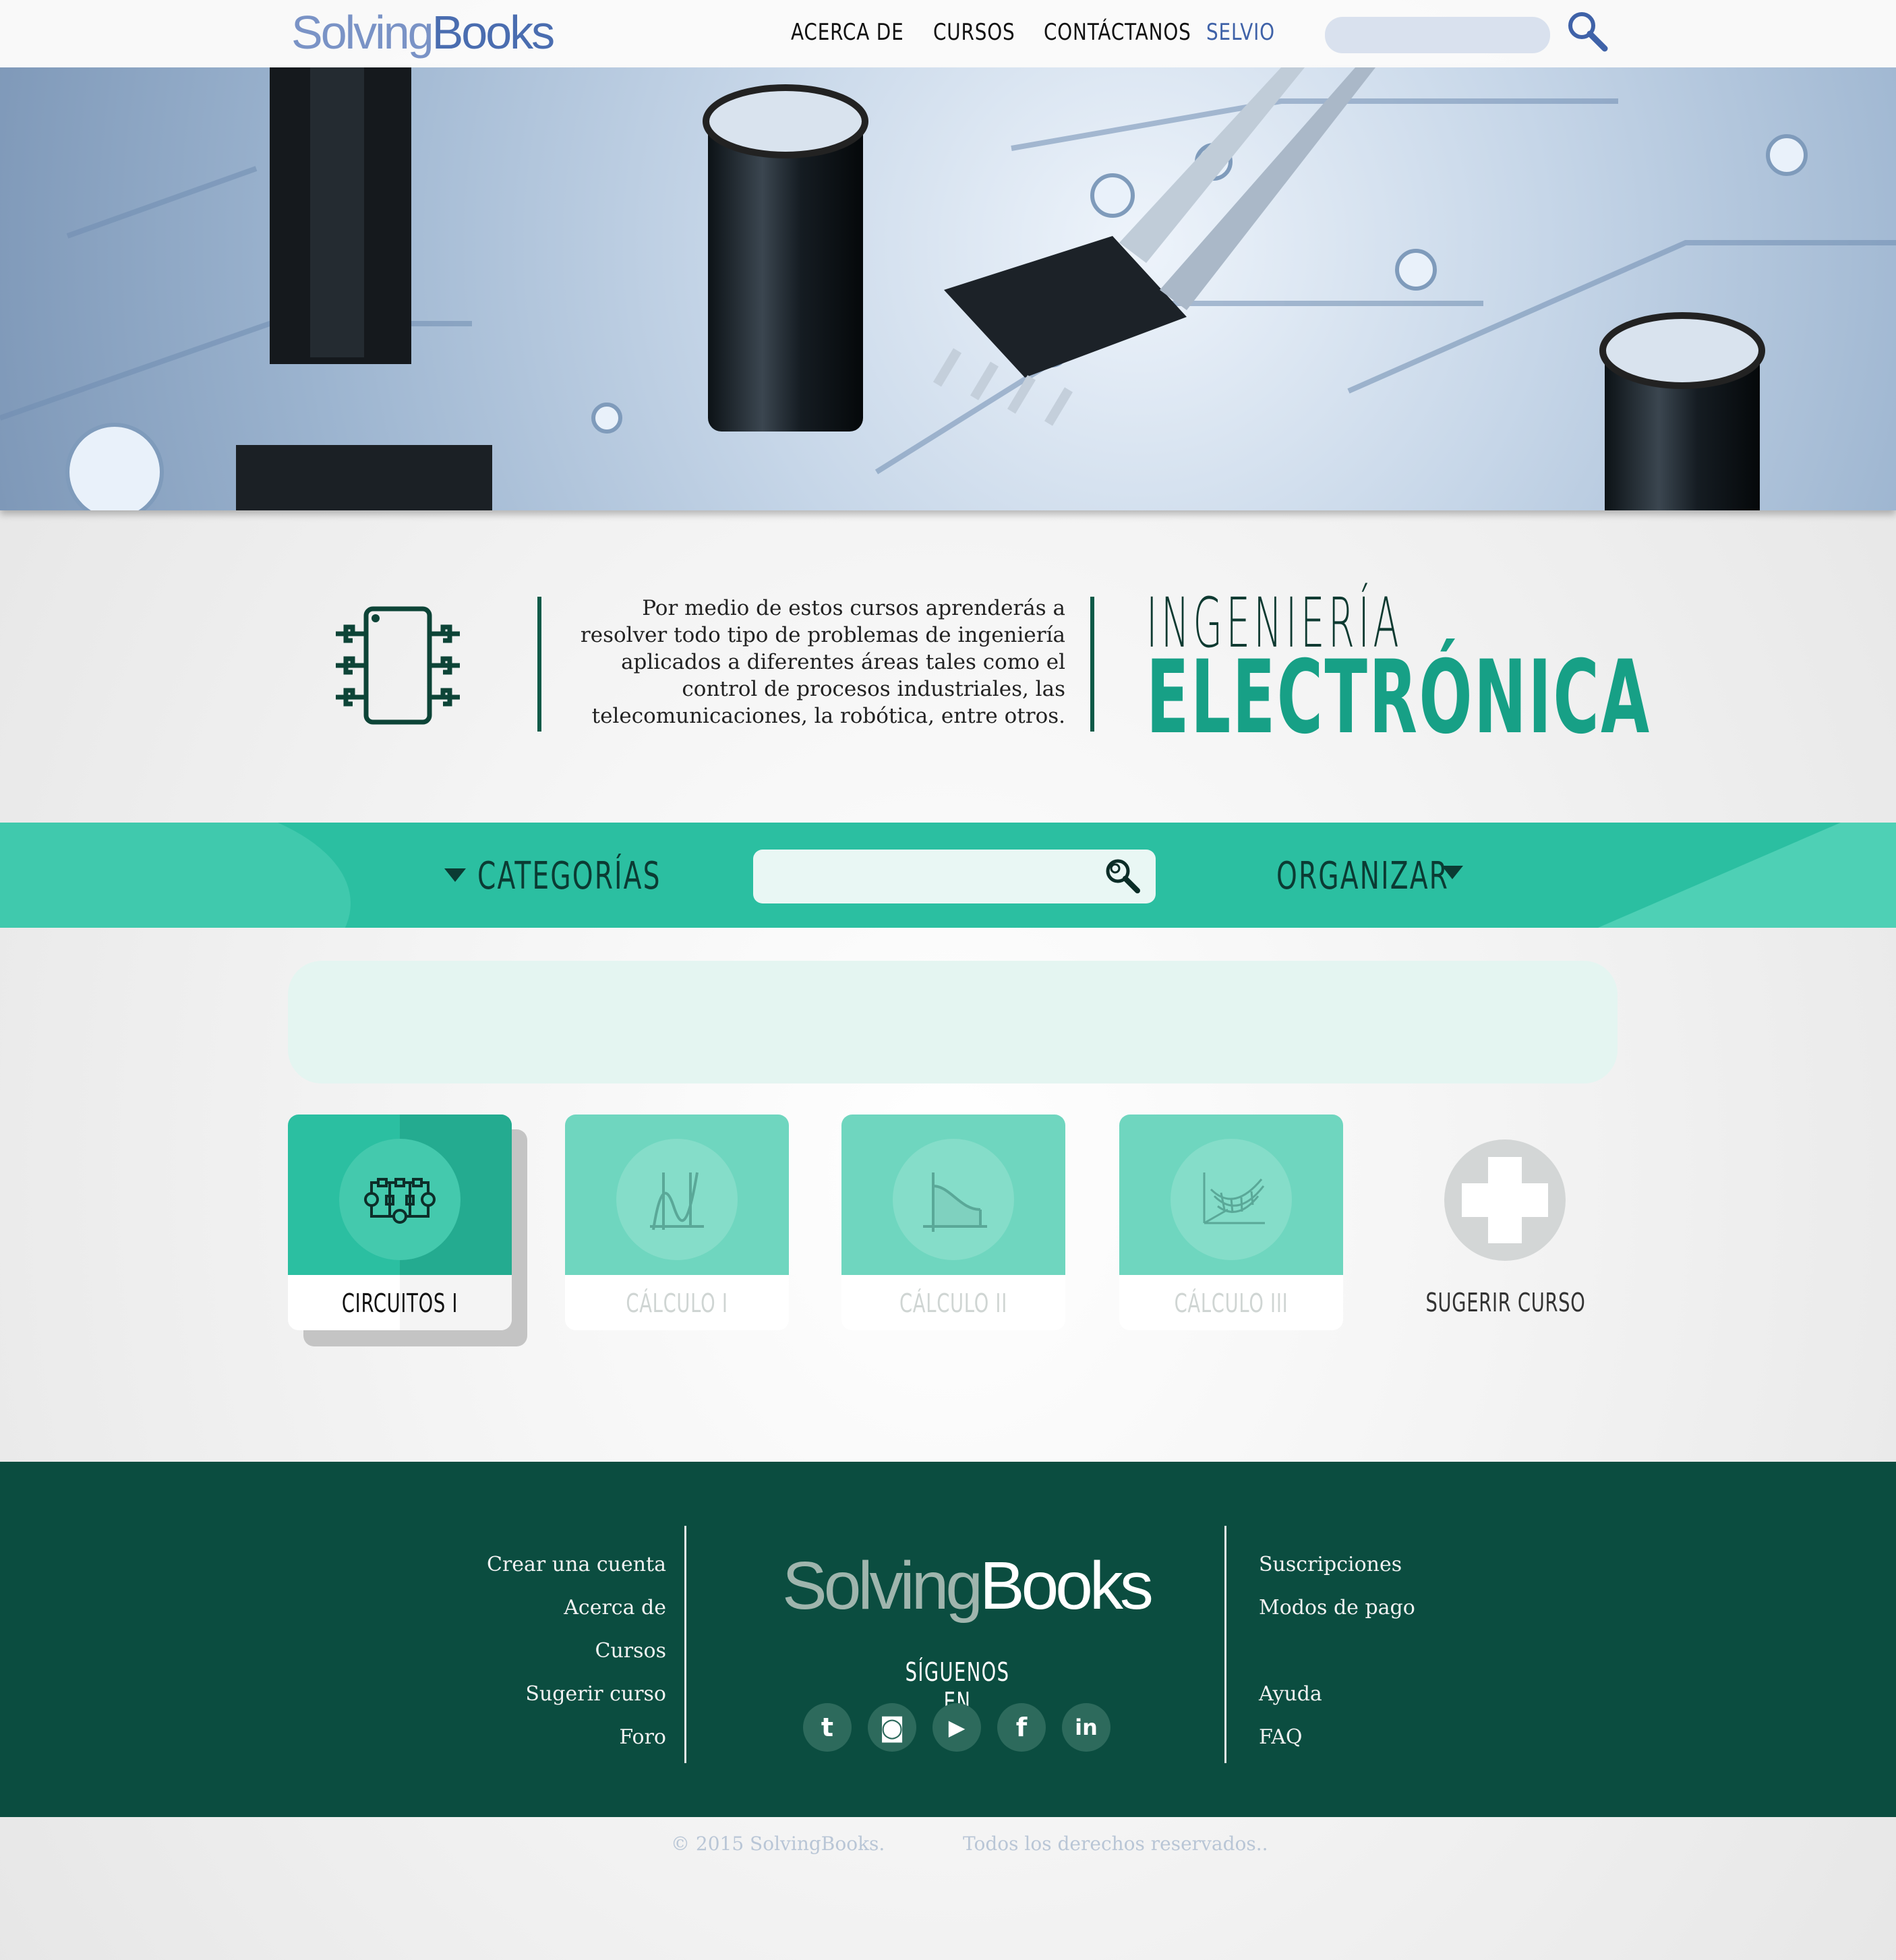 The image size is (1896, 1960). What do you see at coordinates (1280, 1737) in the screenshot?
I see `footer-link-faq: FAQ` at bounding box center [1280, 1737].